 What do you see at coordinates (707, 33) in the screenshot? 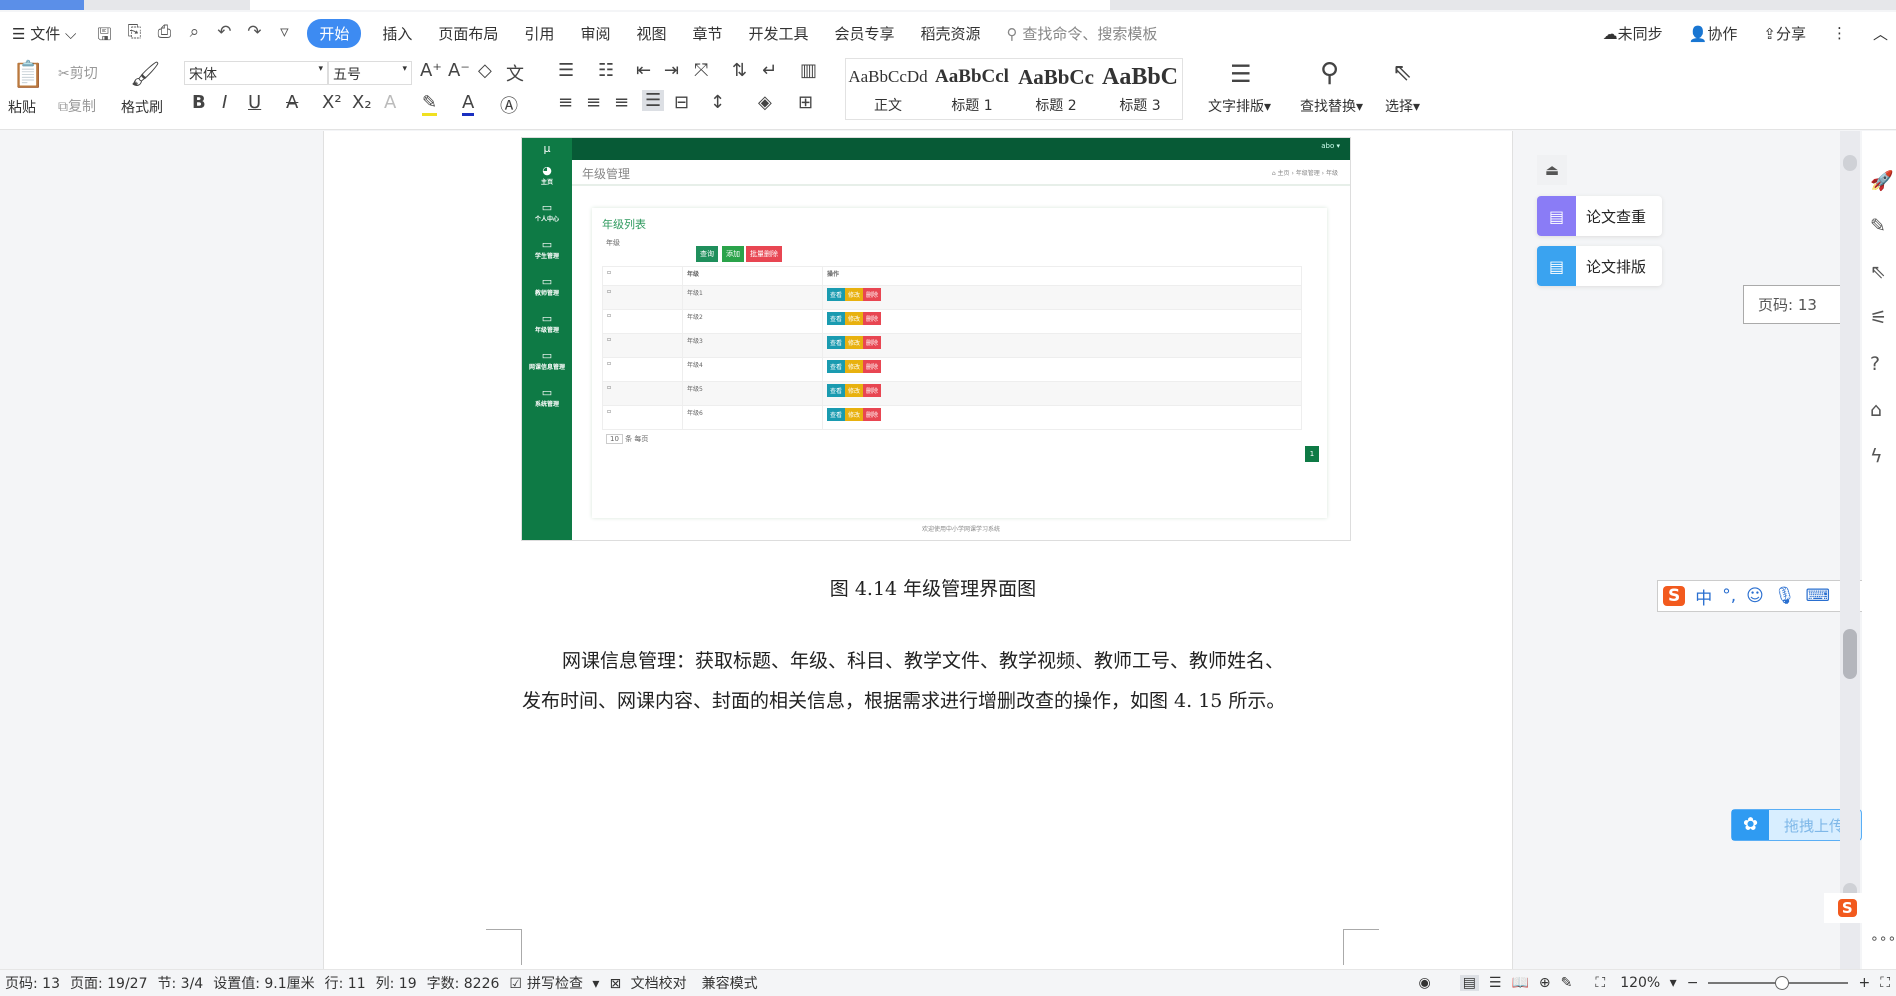
I see `tab-section: 章节` at bounding box center [707, 33].